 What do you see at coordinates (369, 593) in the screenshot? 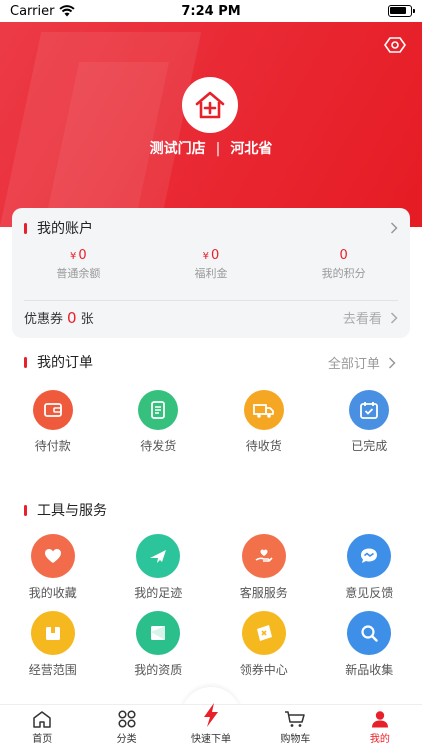
I see `tool-label: 意见反馈` at bounding box center [369, 593].